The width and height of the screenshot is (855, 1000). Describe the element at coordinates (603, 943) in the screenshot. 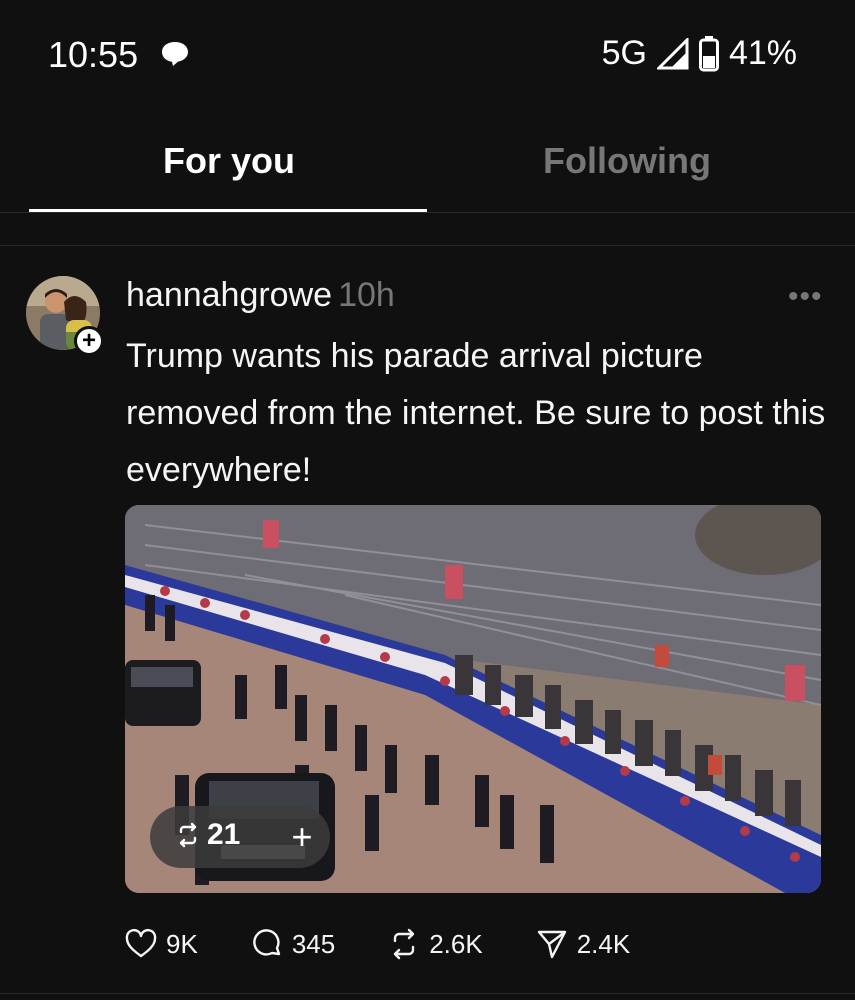

I see `share-count: 2.4K` at that location.